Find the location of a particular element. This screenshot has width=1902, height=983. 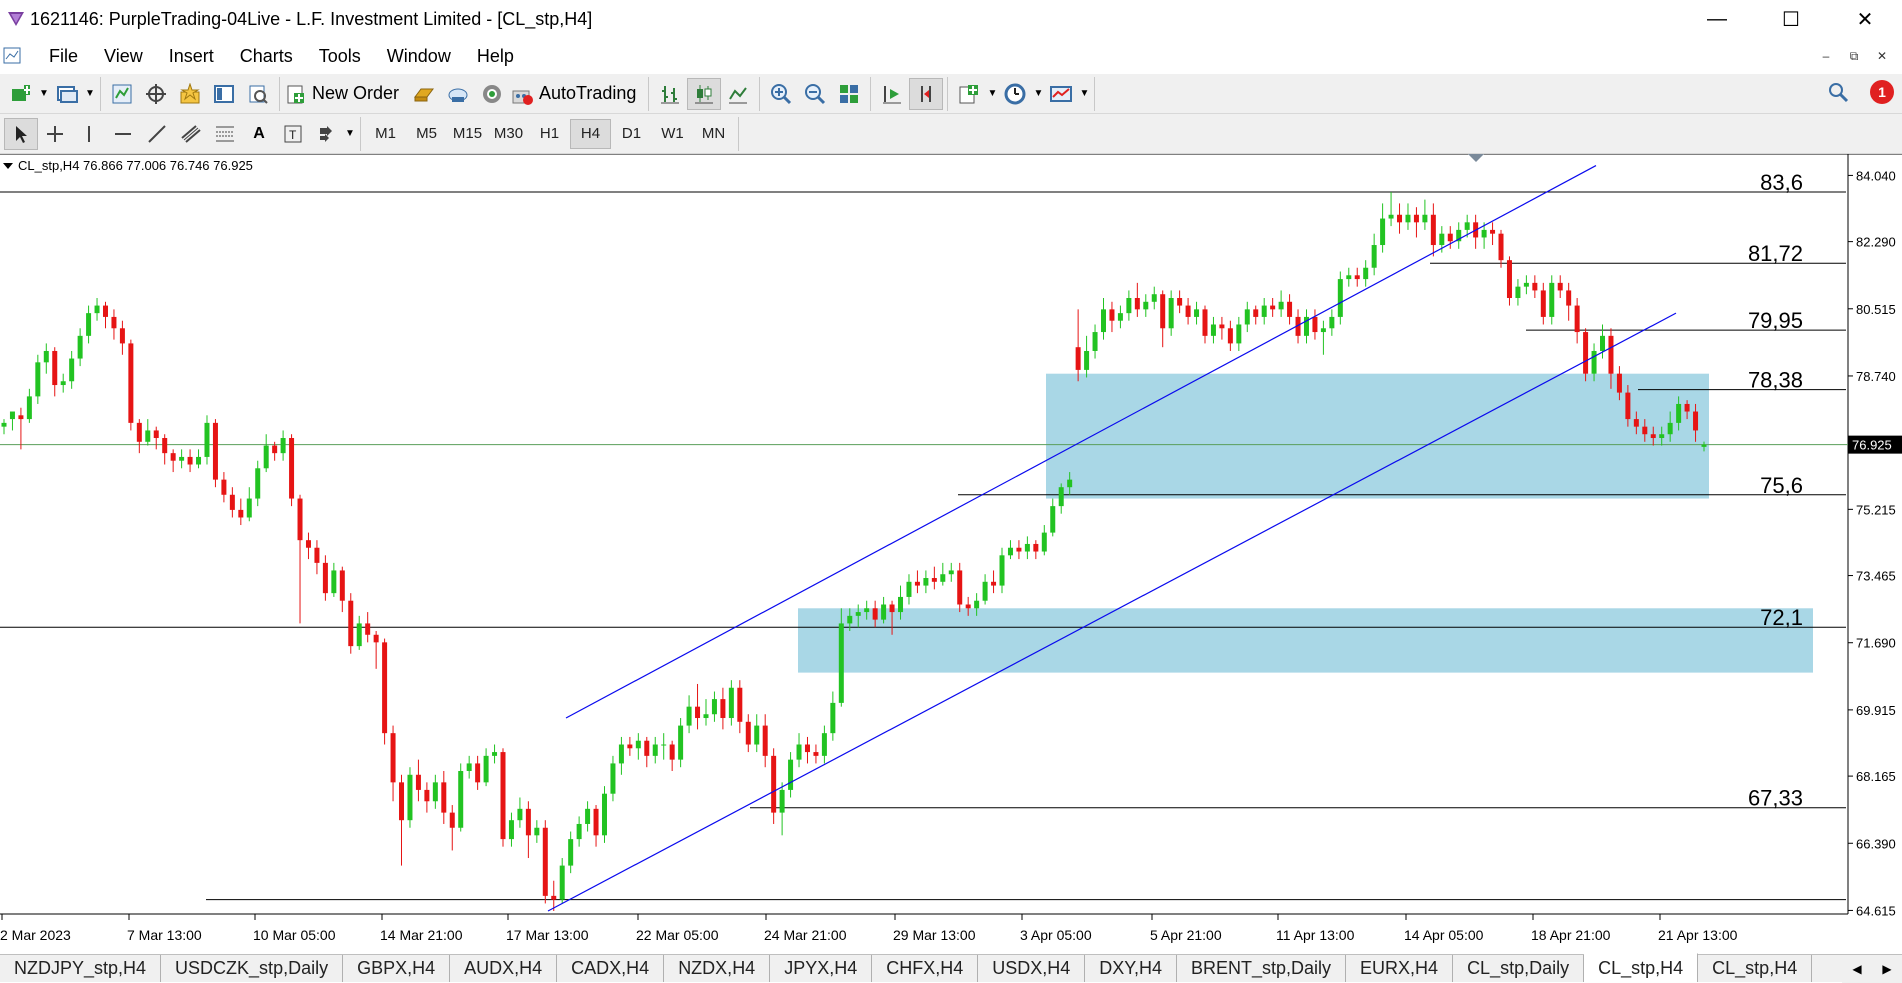

text-label-icon: T is located at coordinates (293, 134).